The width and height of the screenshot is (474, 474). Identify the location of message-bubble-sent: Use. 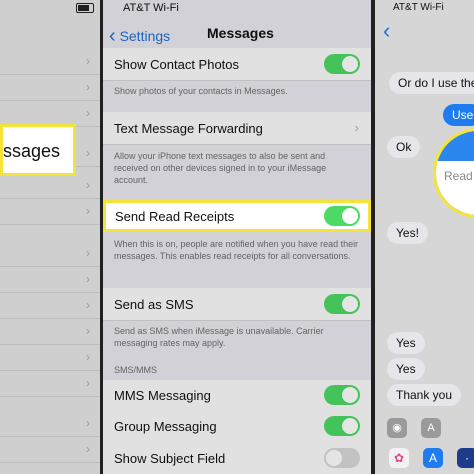
(458, 115).